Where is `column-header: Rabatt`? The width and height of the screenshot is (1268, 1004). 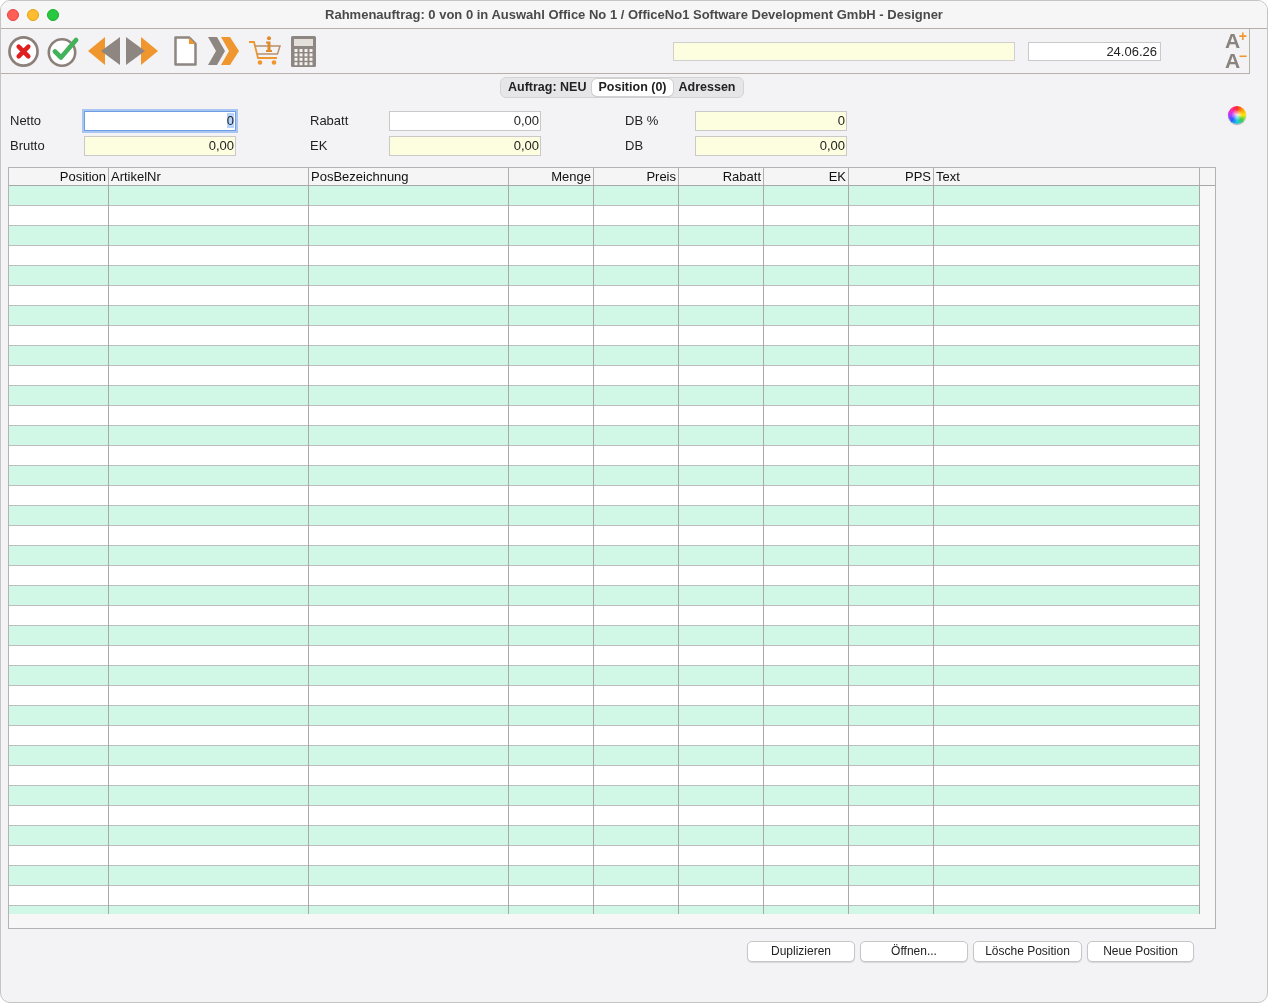 column-header: Rabatt is located at coordinates (721, 176).